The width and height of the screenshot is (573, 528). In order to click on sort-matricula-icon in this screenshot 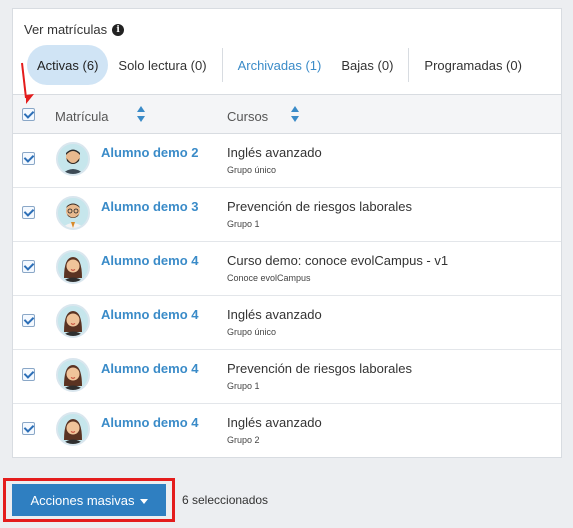, I will do `click(141, 114)`.